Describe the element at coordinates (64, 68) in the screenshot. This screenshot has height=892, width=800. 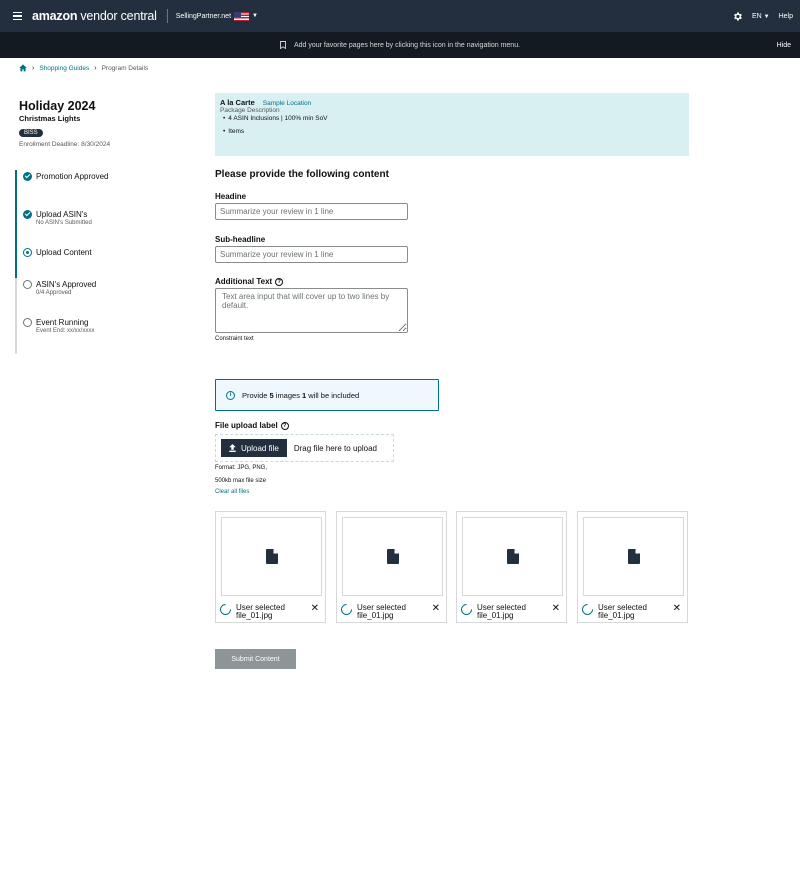
I see `breadcrumb-shopping-guides: Shopping Guides` at that location.